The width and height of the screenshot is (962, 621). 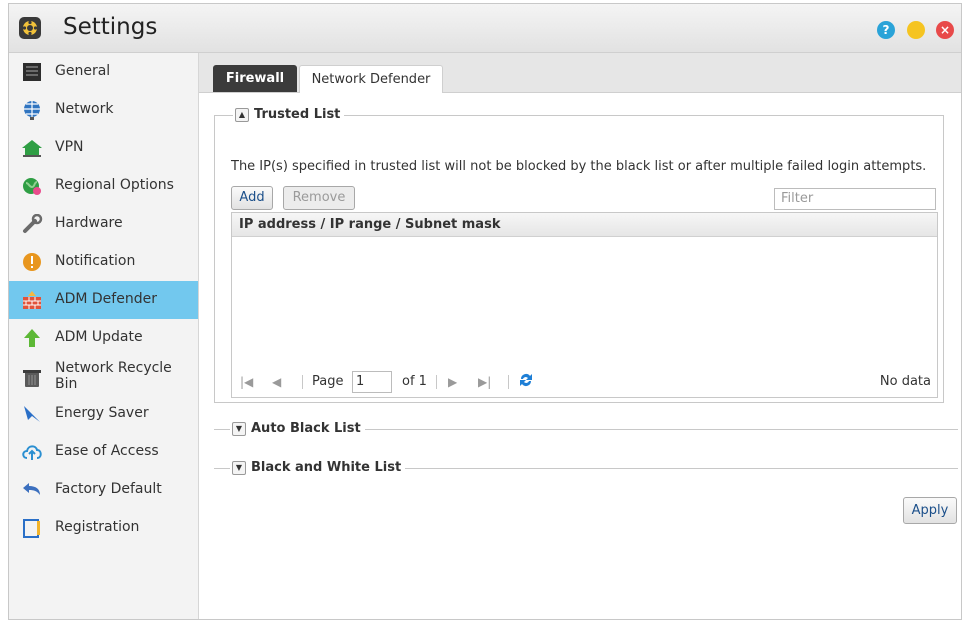 I want to click on no-data-status: No data, so click(x=905, y=381).